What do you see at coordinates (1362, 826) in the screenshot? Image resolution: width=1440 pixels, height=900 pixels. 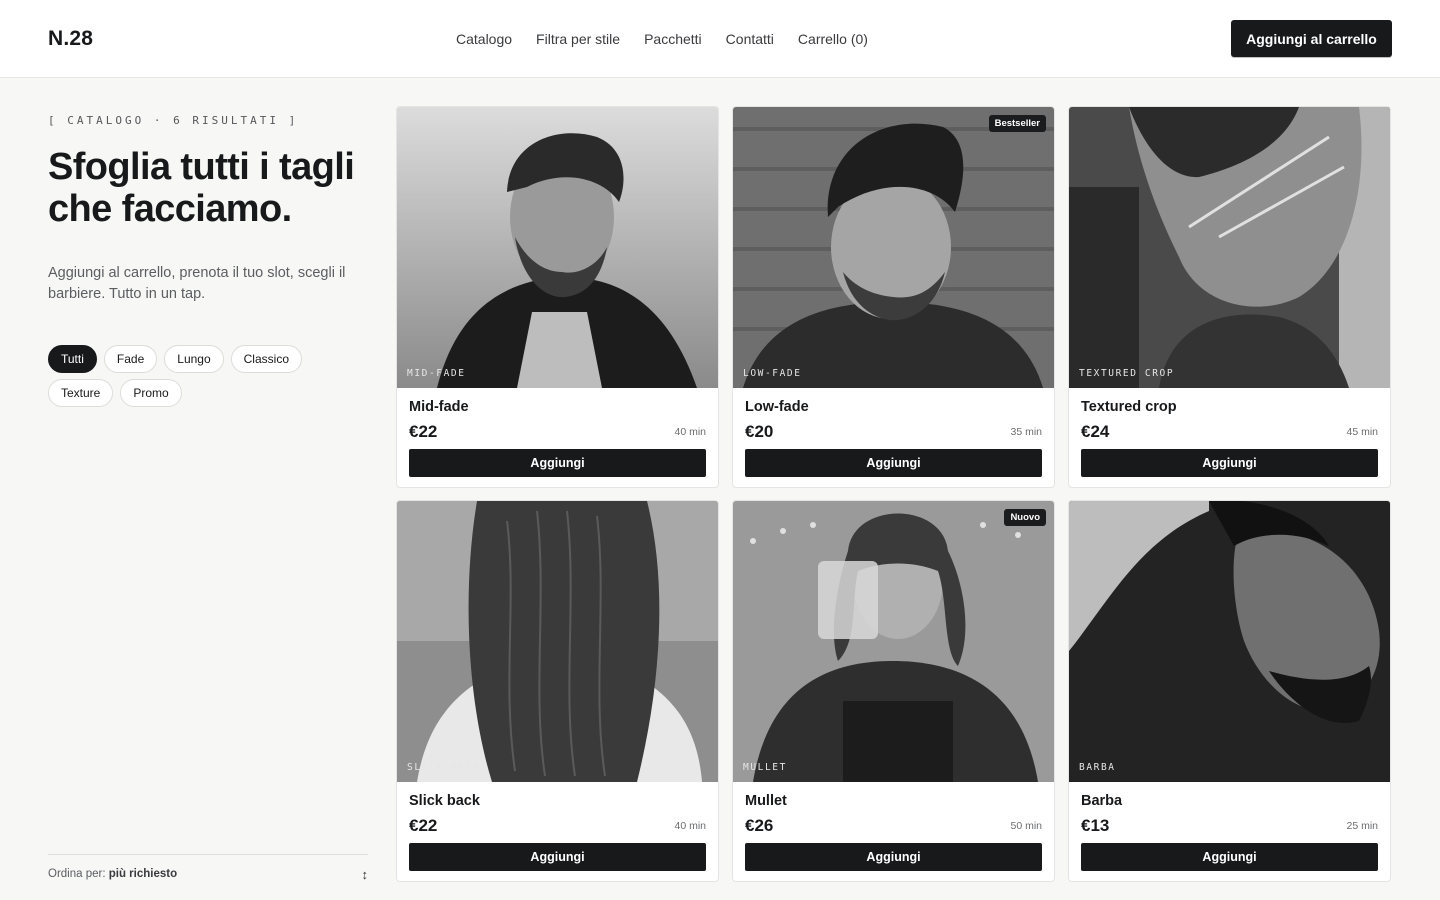 I see `product-duration: 25 min` at bounding box center [1362, 826].